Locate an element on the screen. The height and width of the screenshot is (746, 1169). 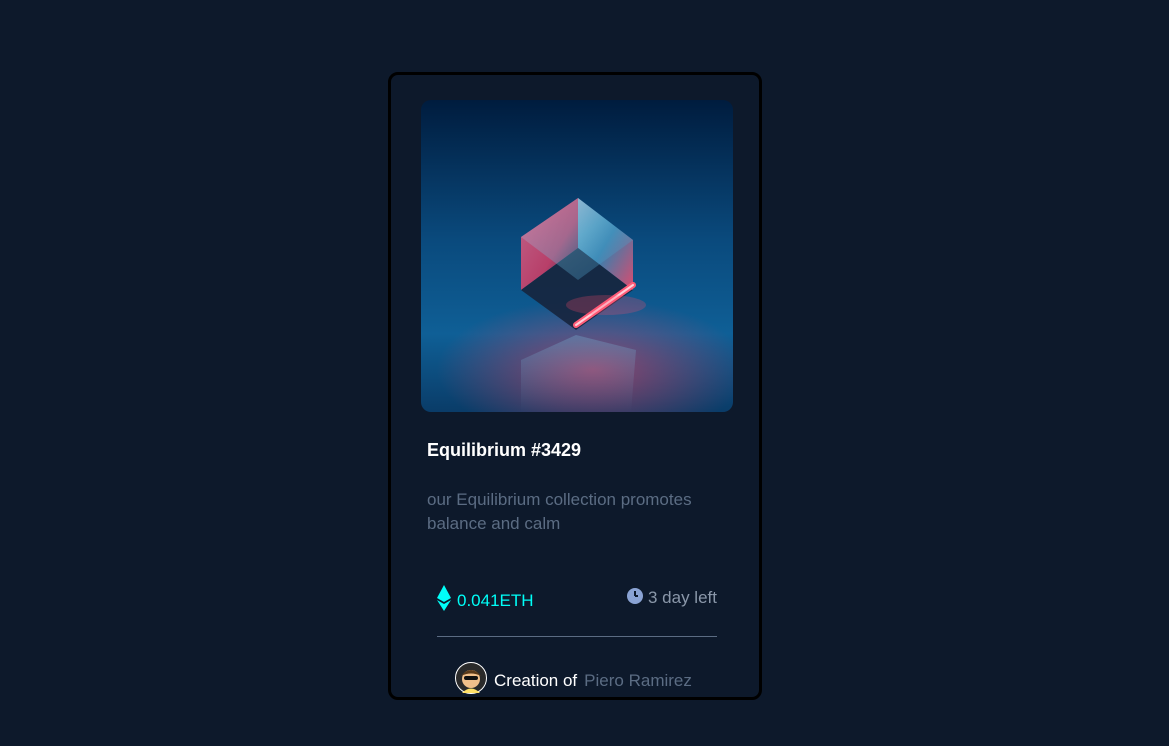
time-info: 3 day left is located at coordinates (671, 597).